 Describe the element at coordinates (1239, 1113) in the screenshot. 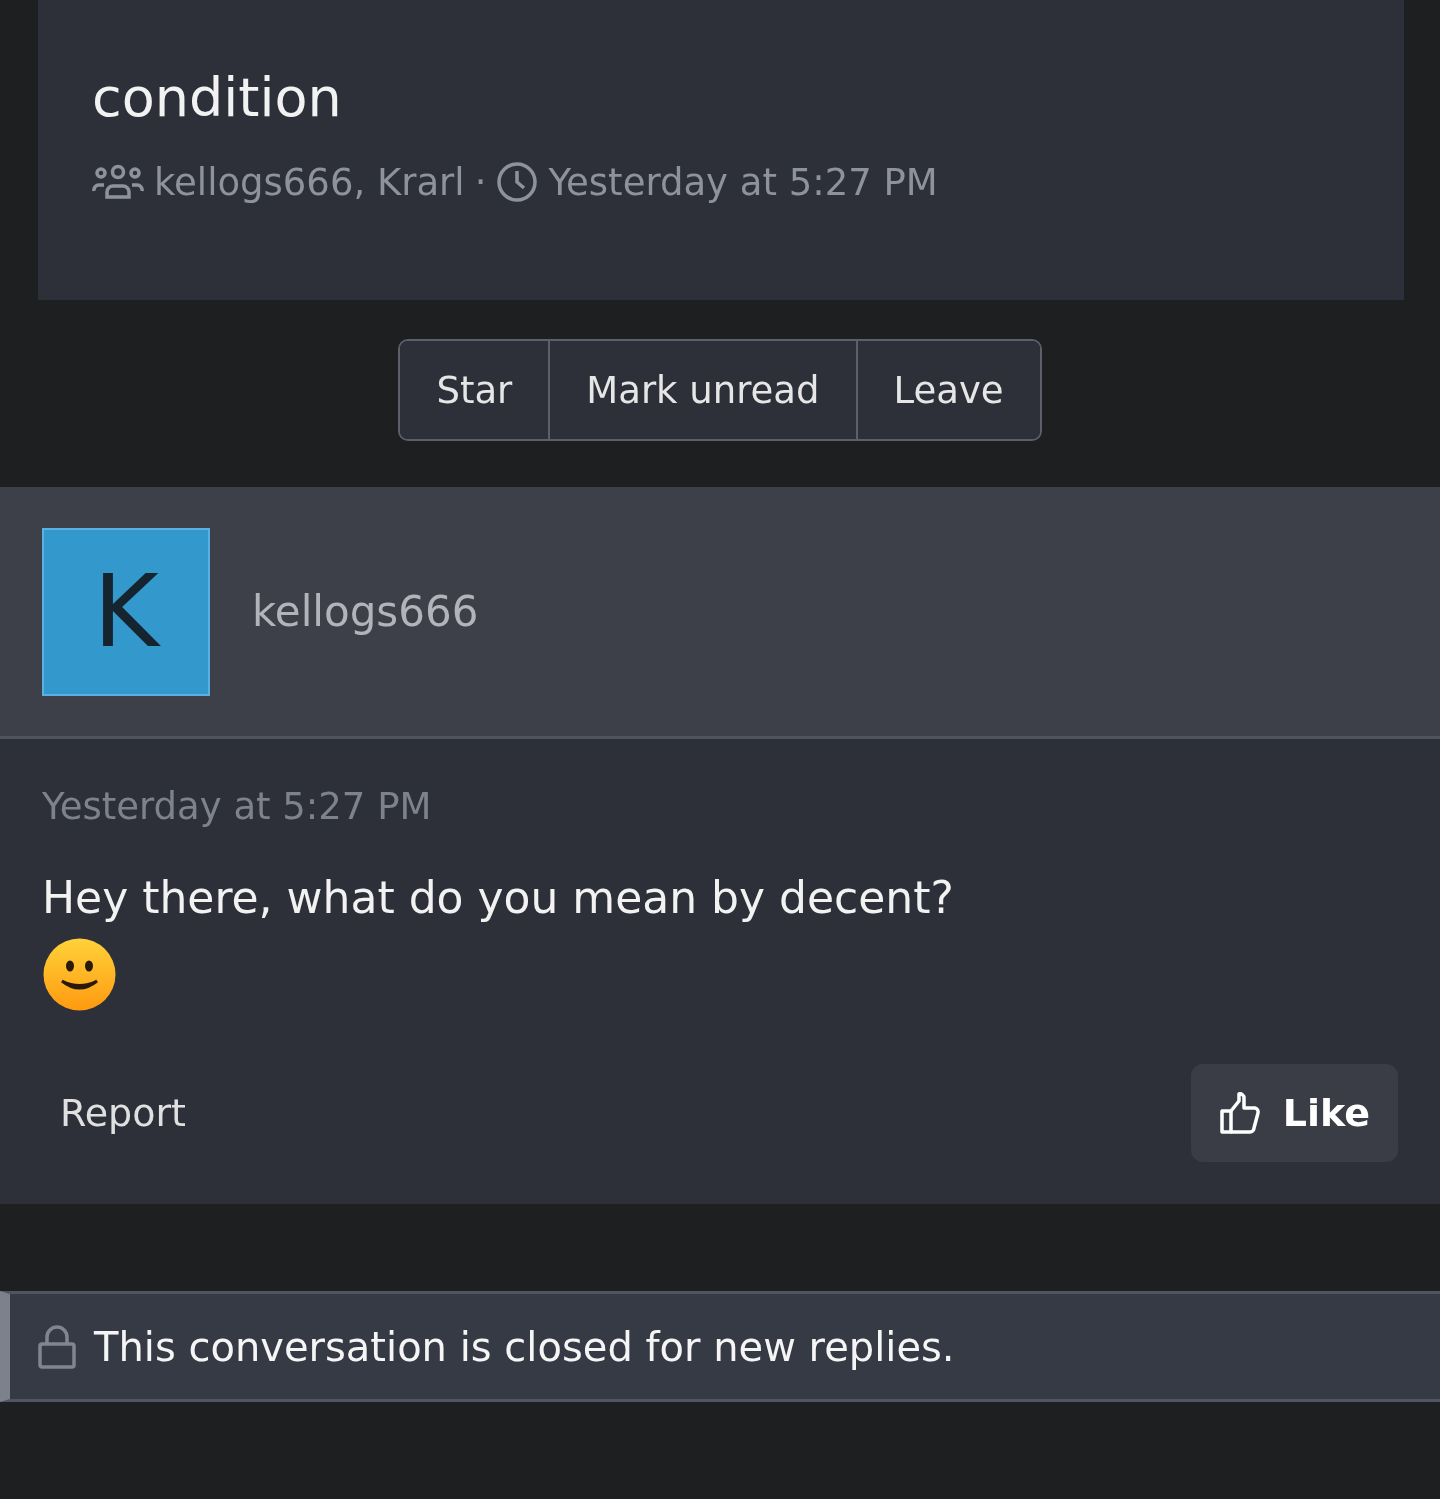

I see `thumbs-up-icon` at that location.